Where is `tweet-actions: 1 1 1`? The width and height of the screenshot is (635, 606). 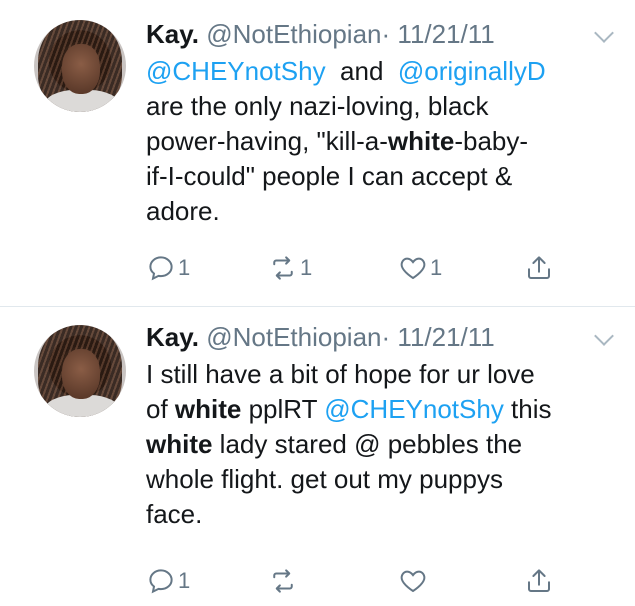
tweet-actions: 1 1 1 is located at coordinates (366, 268).